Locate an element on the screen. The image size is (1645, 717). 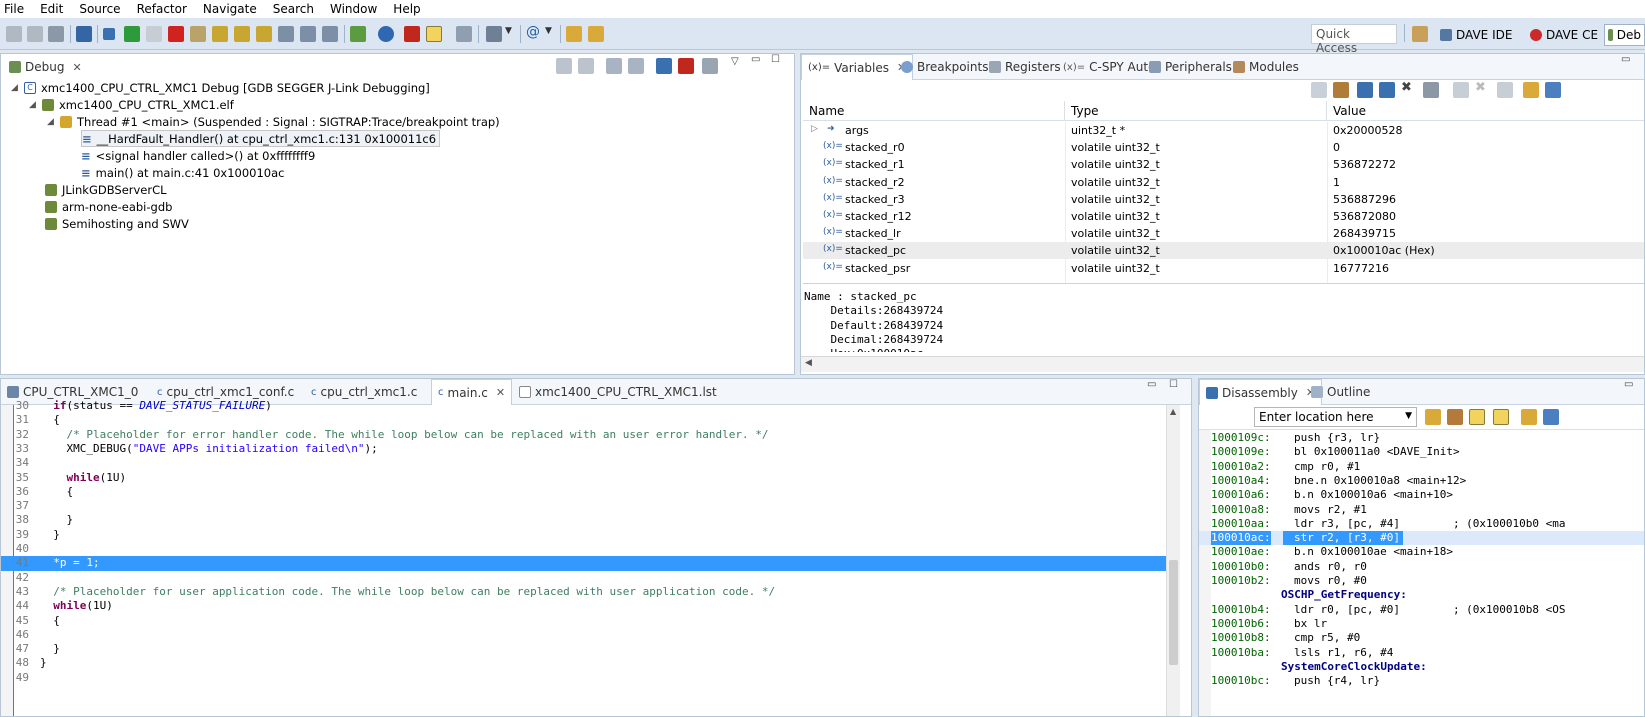
use-step-filters-icon is located at coordinates (330, 34).